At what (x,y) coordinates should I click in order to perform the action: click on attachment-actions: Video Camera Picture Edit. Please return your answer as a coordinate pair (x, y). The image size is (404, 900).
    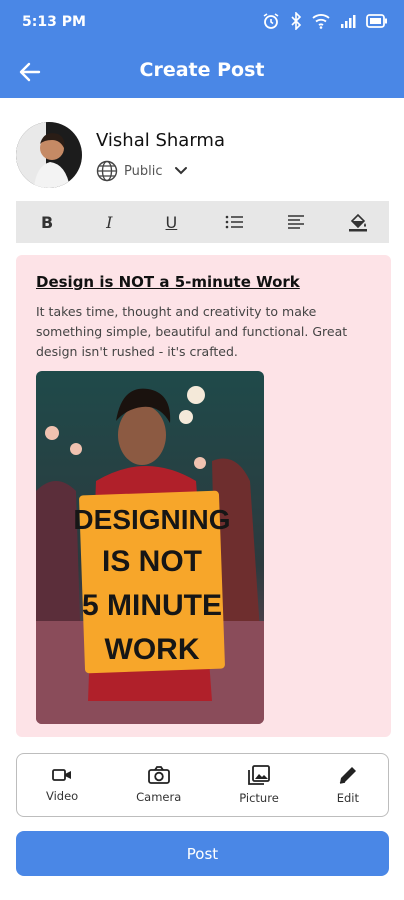
    Looking at the image, I should click on (202, 785).